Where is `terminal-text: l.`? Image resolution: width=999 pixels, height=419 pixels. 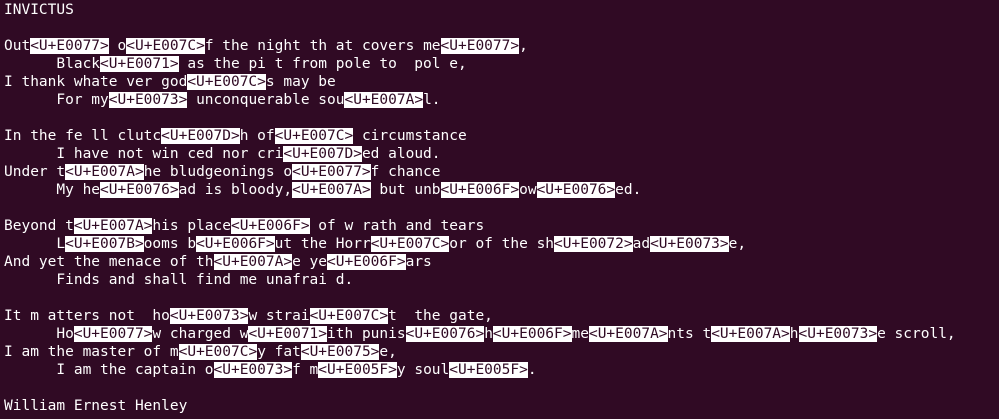 terminal-text: l. is located at coordinates (432, 100).